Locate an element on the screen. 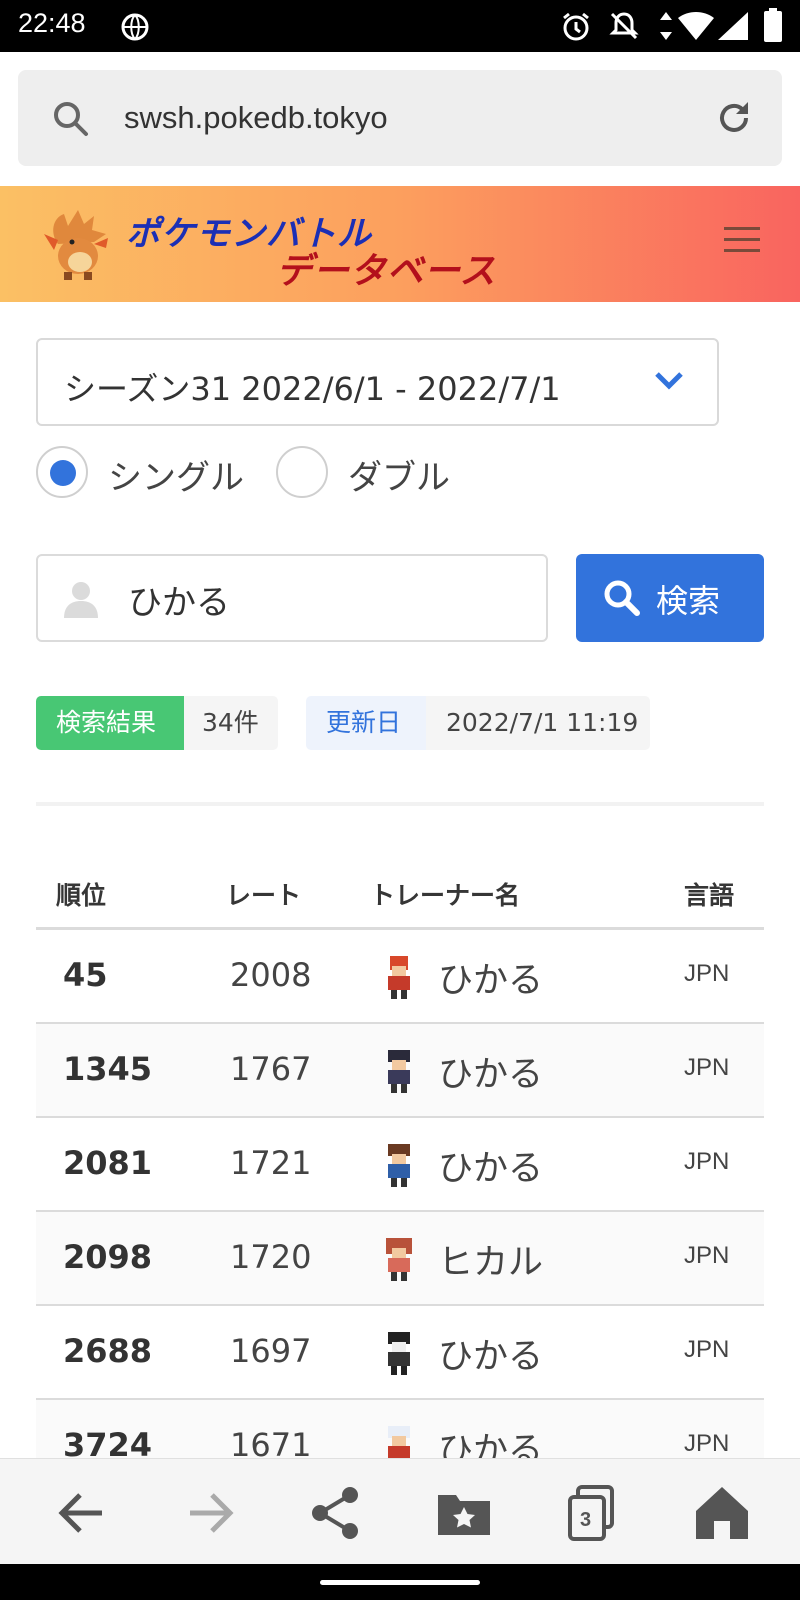 Image resolution: width=800 pixels, height=1600 pixels. search-button-label: 検索 is located at coordinates (688, 601).